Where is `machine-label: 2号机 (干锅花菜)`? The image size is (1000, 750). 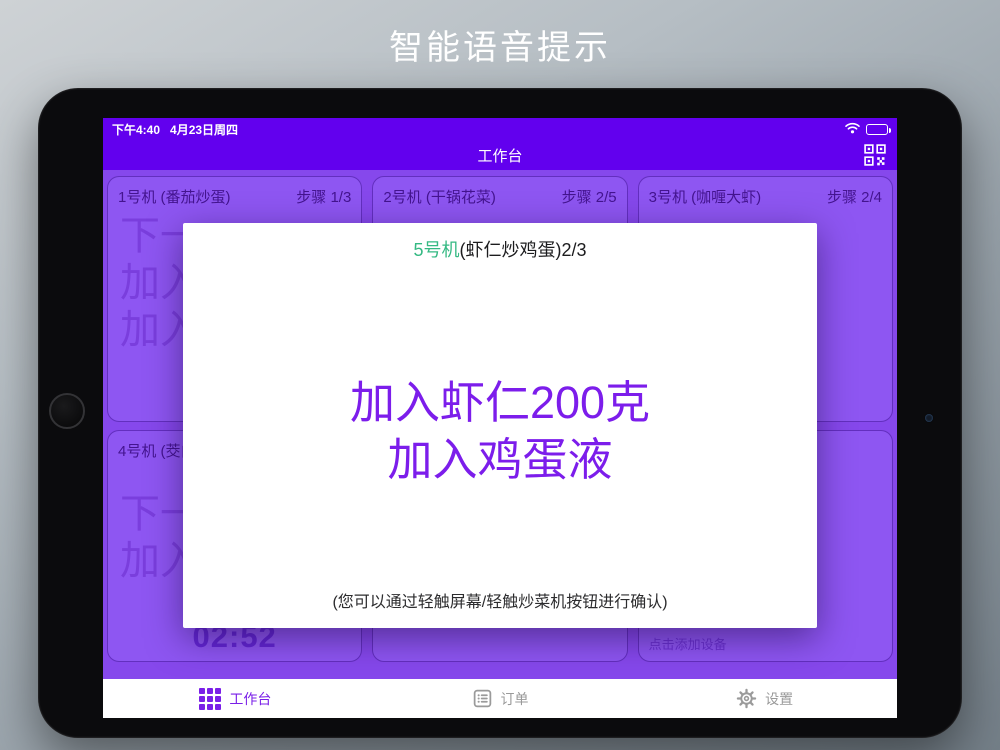 machine-label: 2号机 (干锅花菜) is located at coordinates (439, 197).